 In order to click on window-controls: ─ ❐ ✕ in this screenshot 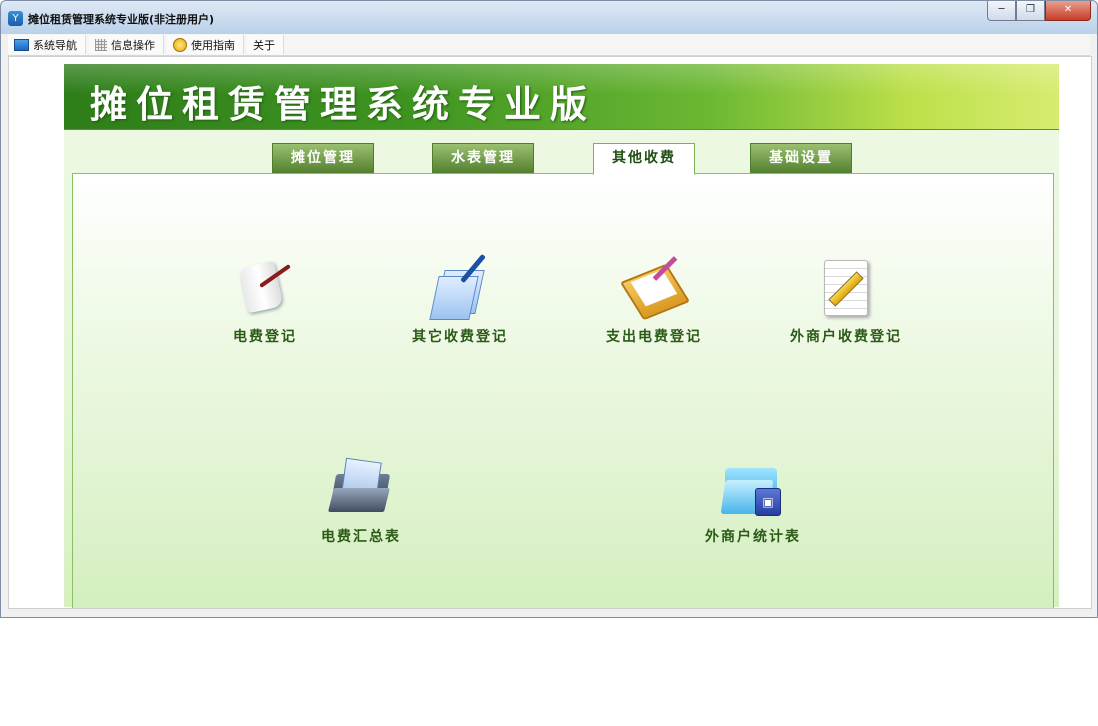, I will do `click(1039, 11)`.